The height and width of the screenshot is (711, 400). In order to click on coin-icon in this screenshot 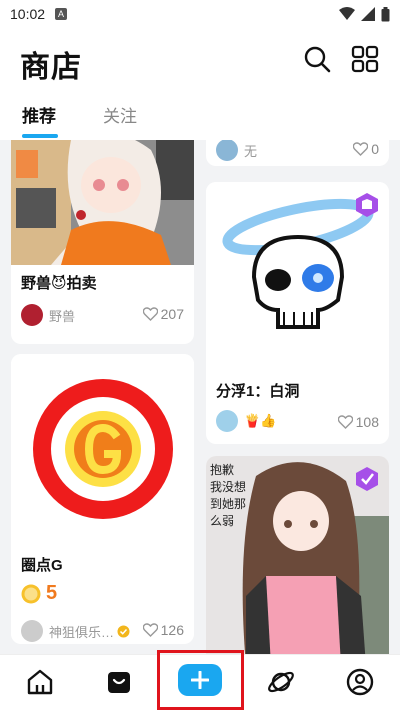, I will do `click(31, 593)`.